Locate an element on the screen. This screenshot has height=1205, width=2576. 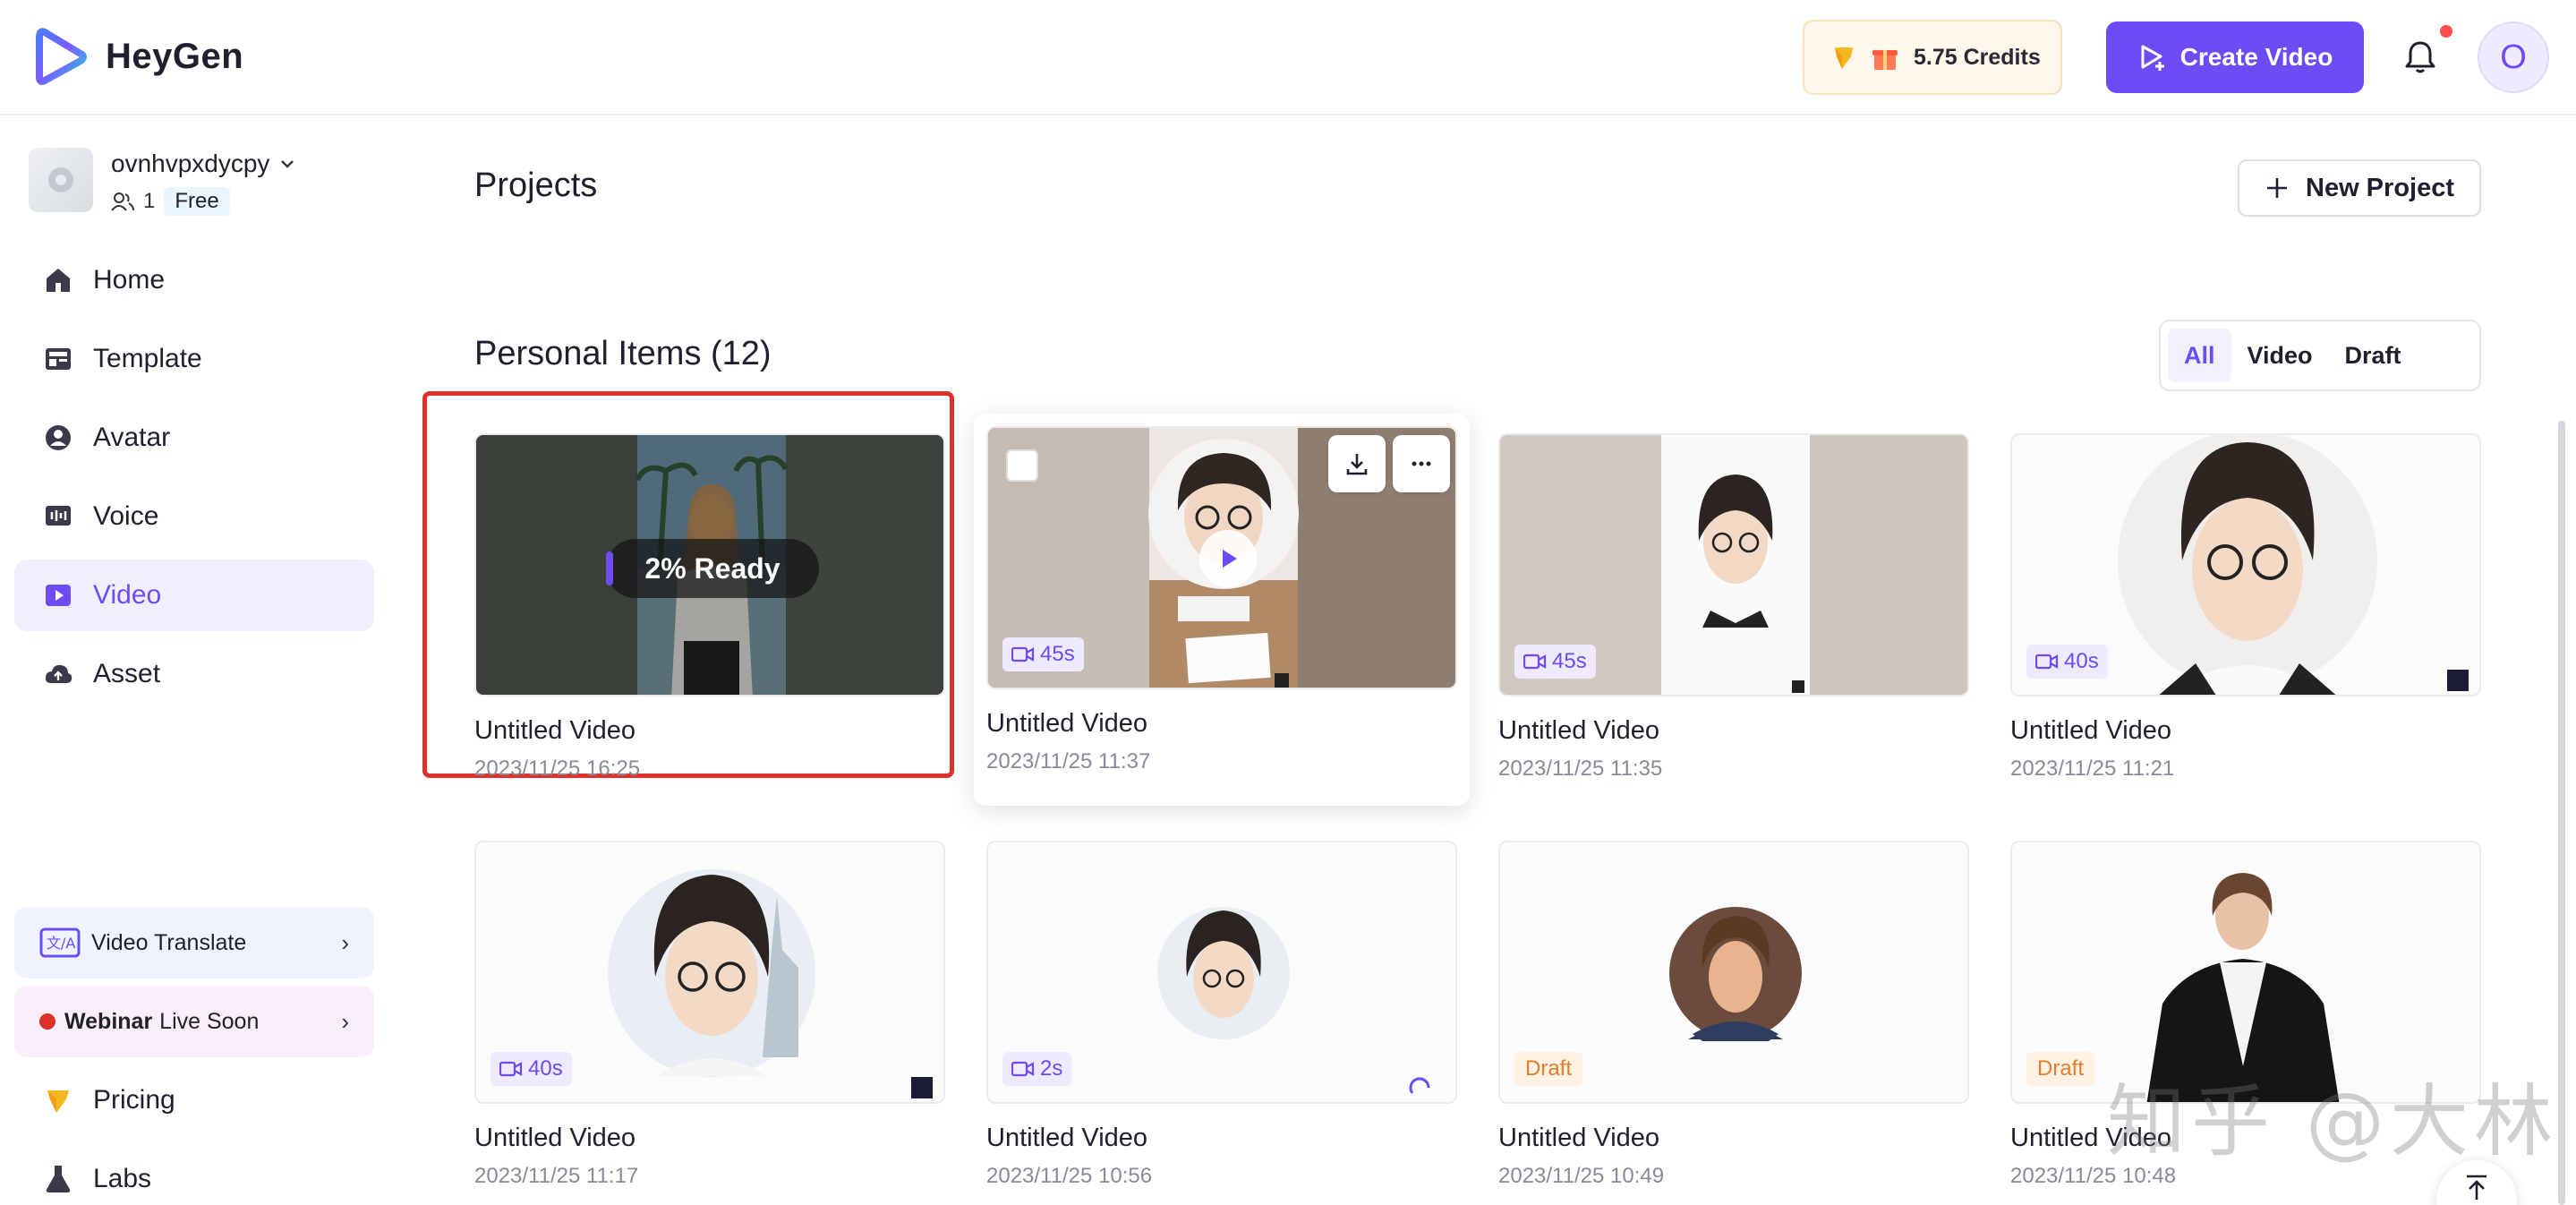
svg-text: 文/A is located at coordinates (61, 944).